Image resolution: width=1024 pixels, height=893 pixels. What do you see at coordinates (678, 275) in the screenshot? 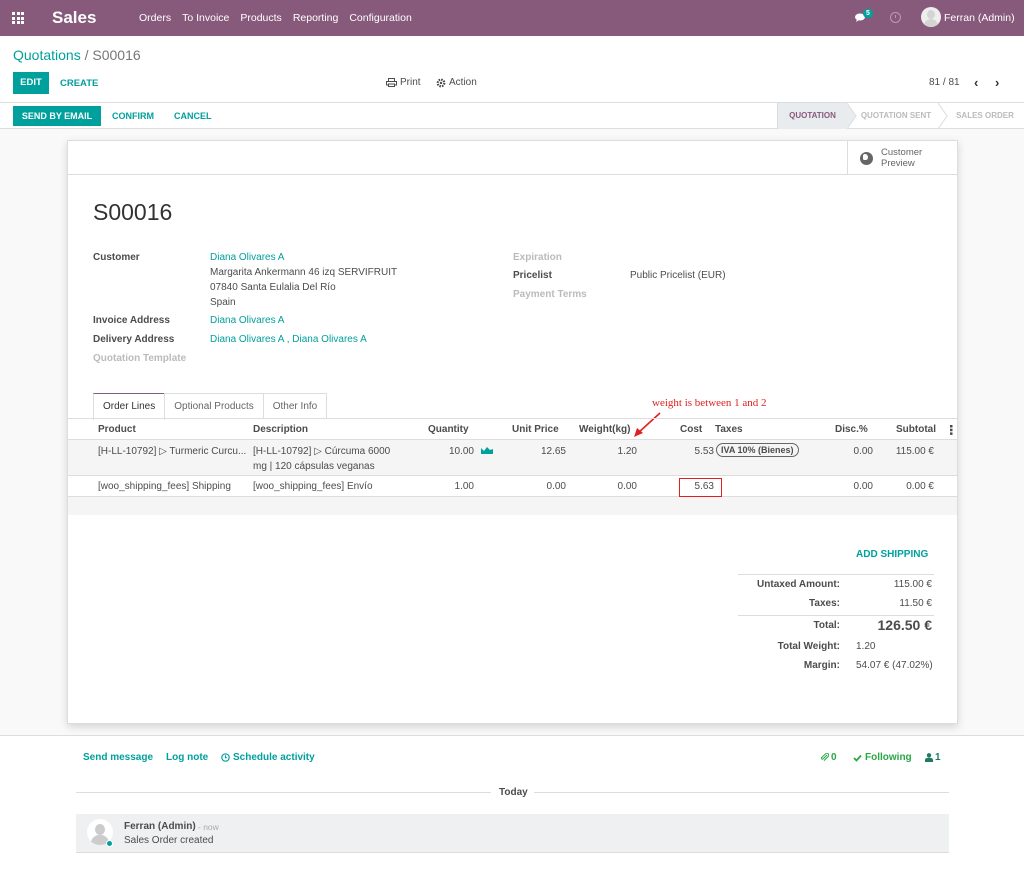
I see `pricelist-value: Public Pricelist (EUR)` at bounding box center [678, 275].